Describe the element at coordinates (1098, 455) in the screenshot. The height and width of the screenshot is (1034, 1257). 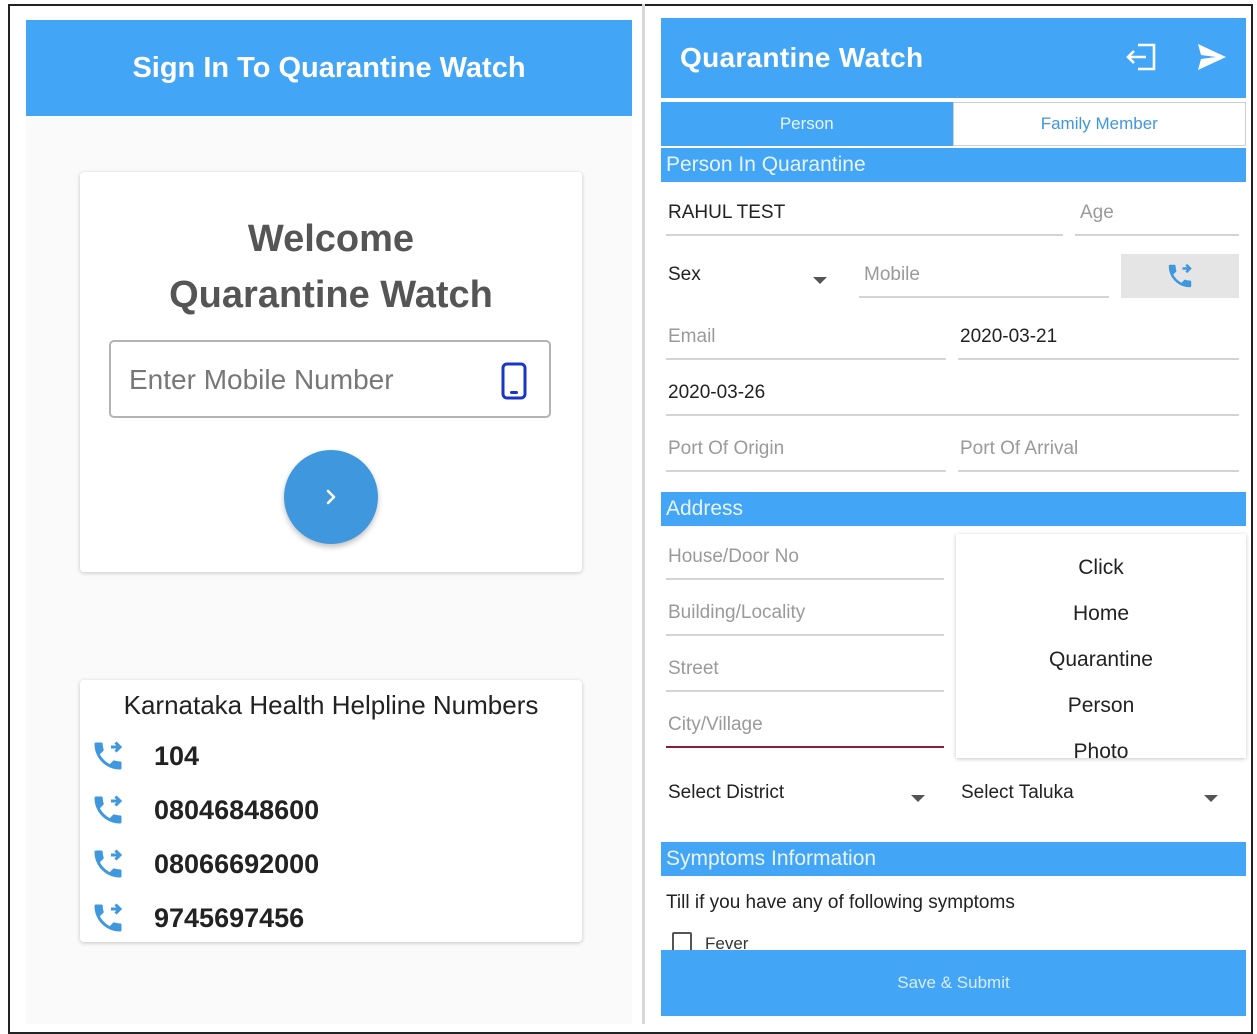
I see `port-of-arrival-field: Port Of Arrival` at that location.